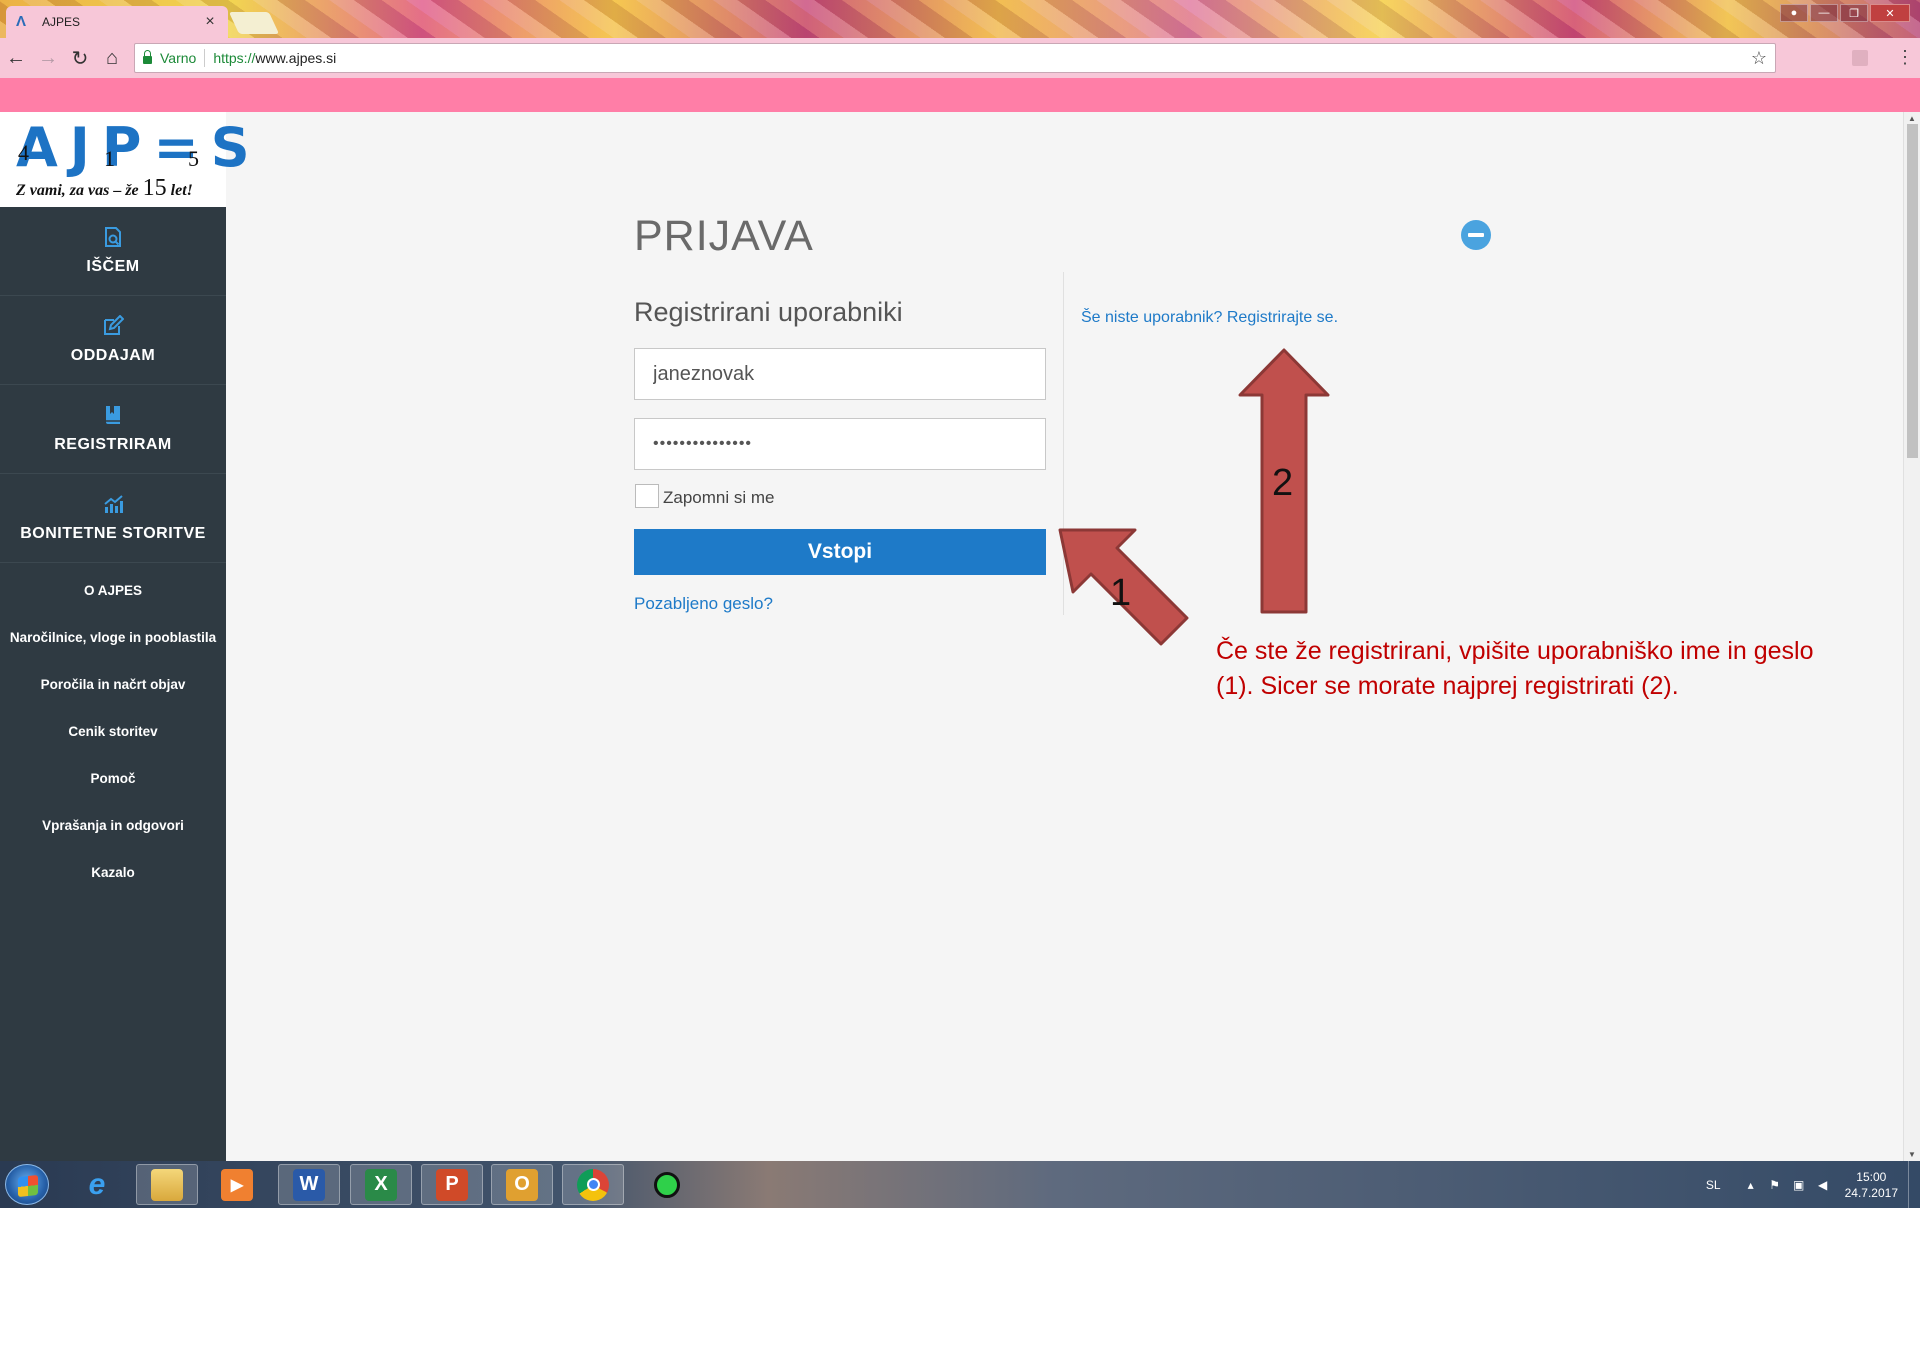 This screenshot has height=1361, width=1920. Describe the element at coordinates (960, 95) in the screenshot. I see `bookmarks-bar` at that location.